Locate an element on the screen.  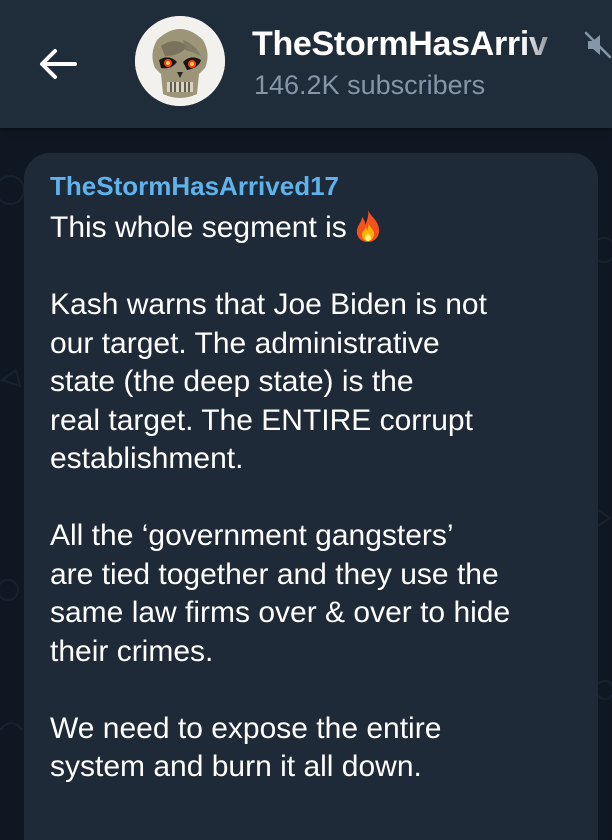
message-paragraph: This whole segment is is located at coordinates (320, 228).